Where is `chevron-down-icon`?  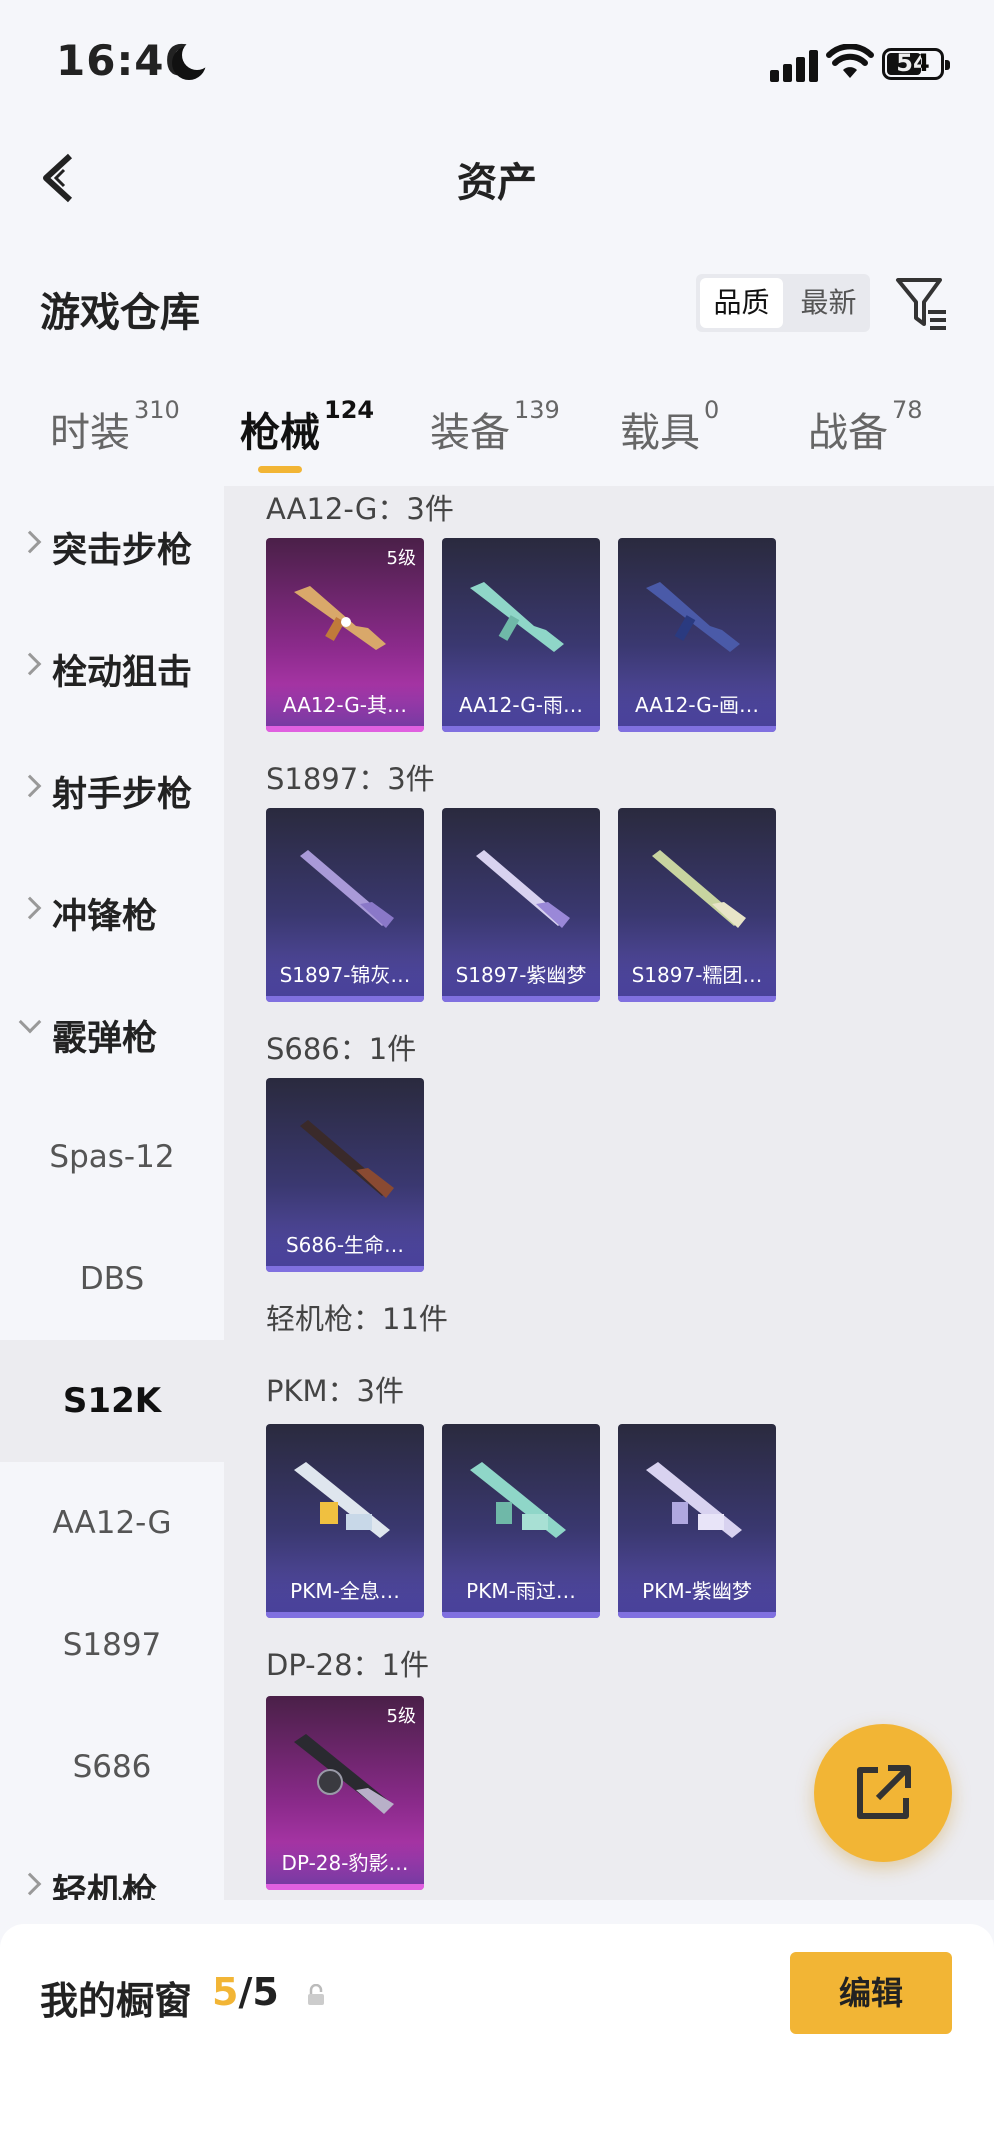
chevron-down-icon is located at coordinates (30, 1022).